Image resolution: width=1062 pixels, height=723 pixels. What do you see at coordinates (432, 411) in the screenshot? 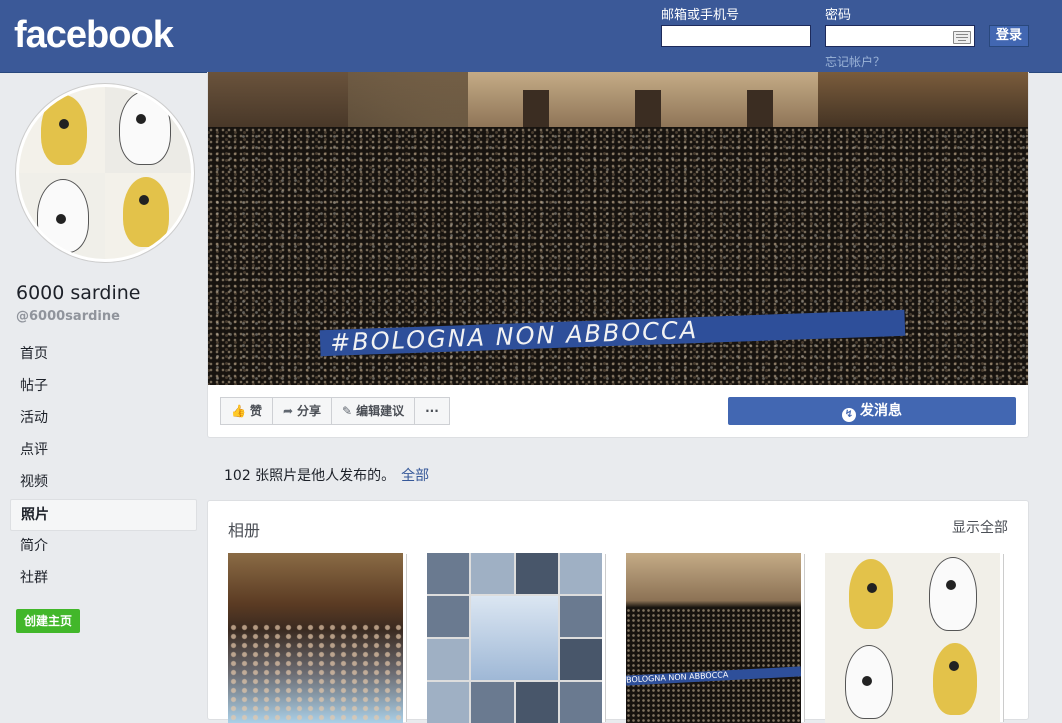
I see `more-button: ···` at bounding box center [432, 411].